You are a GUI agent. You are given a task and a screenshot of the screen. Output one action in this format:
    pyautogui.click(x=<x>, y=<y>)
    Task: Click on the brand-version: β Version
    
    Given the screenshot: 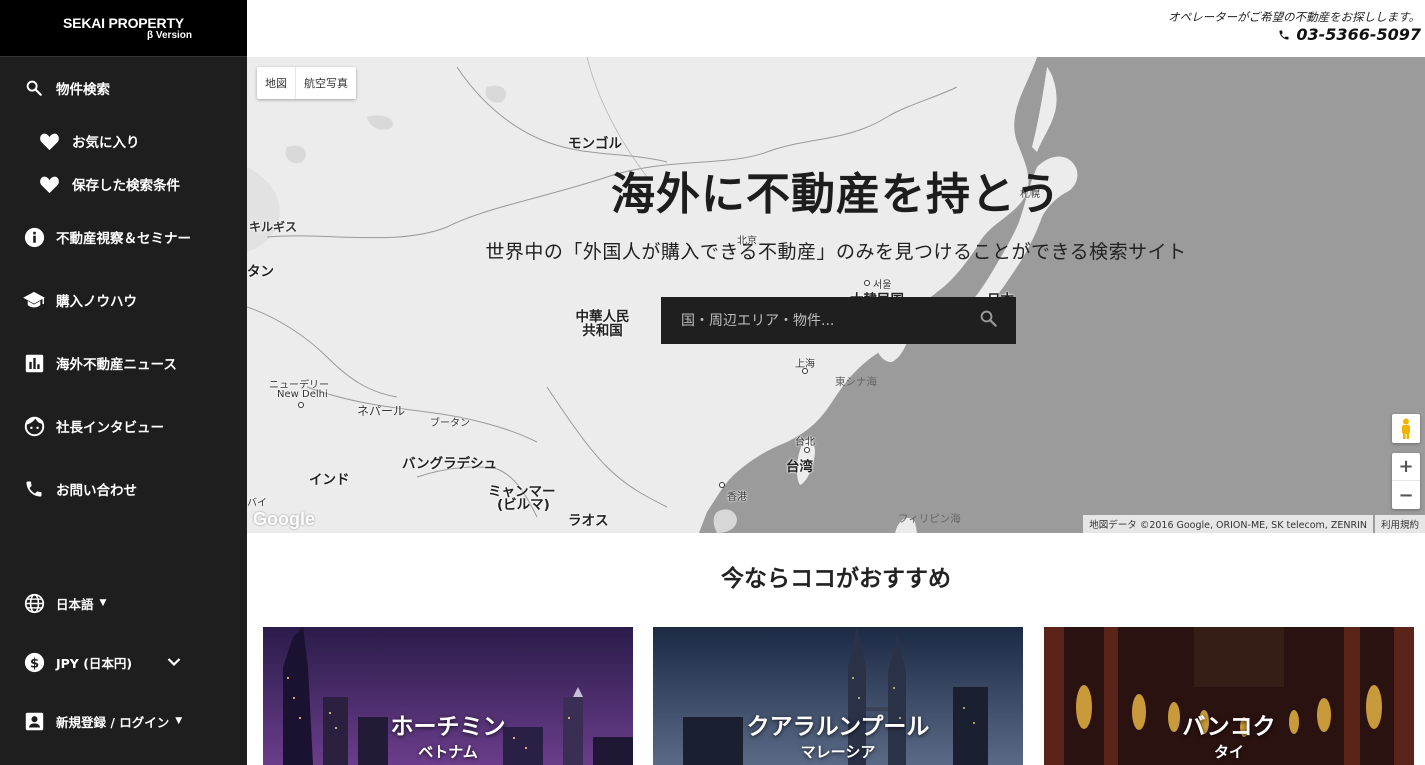 What is the action you would take?
    pyautogui.click(x=169, y=35)
    